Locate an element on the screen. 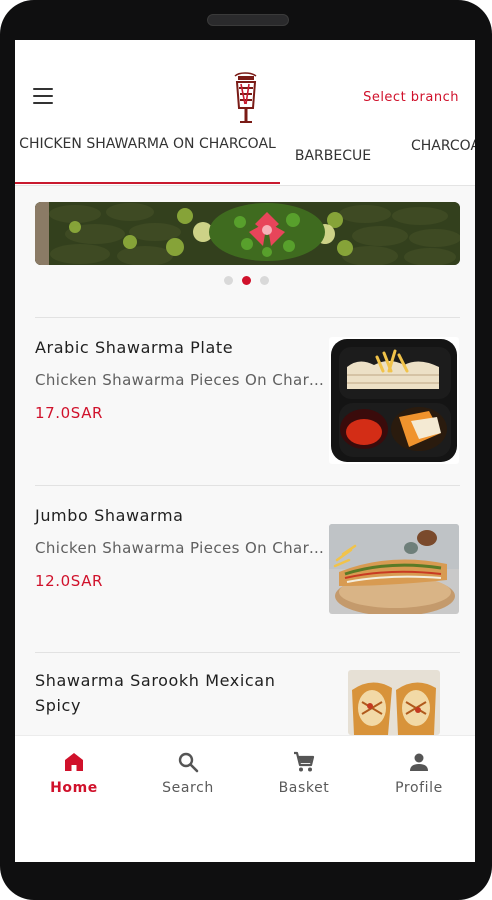 This screenshot has width=492, height=900. menu-icon is located at coordinates (43, 97).